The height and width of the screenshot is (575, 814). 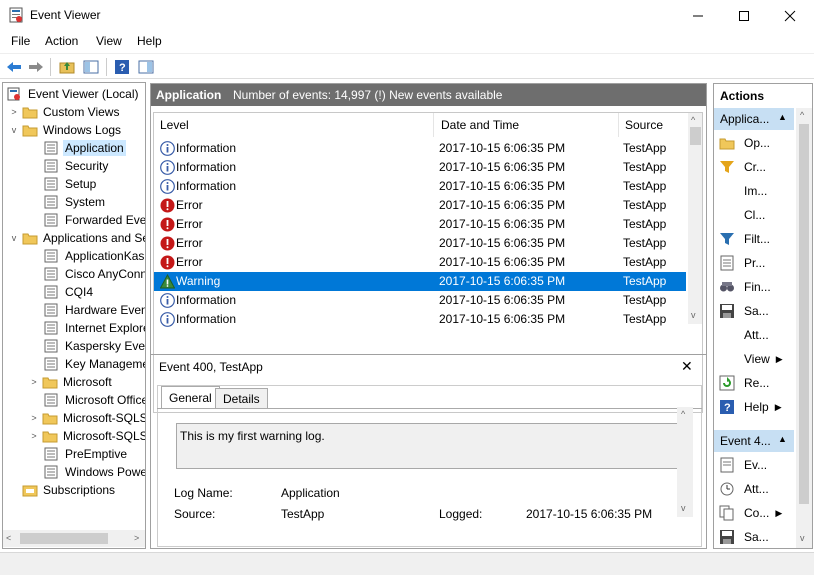 What do you see at coordinates (94, 328) in the screenshot?
I see `tree-item-app-log: Internet Explorer` at bounding box center [94, 328].